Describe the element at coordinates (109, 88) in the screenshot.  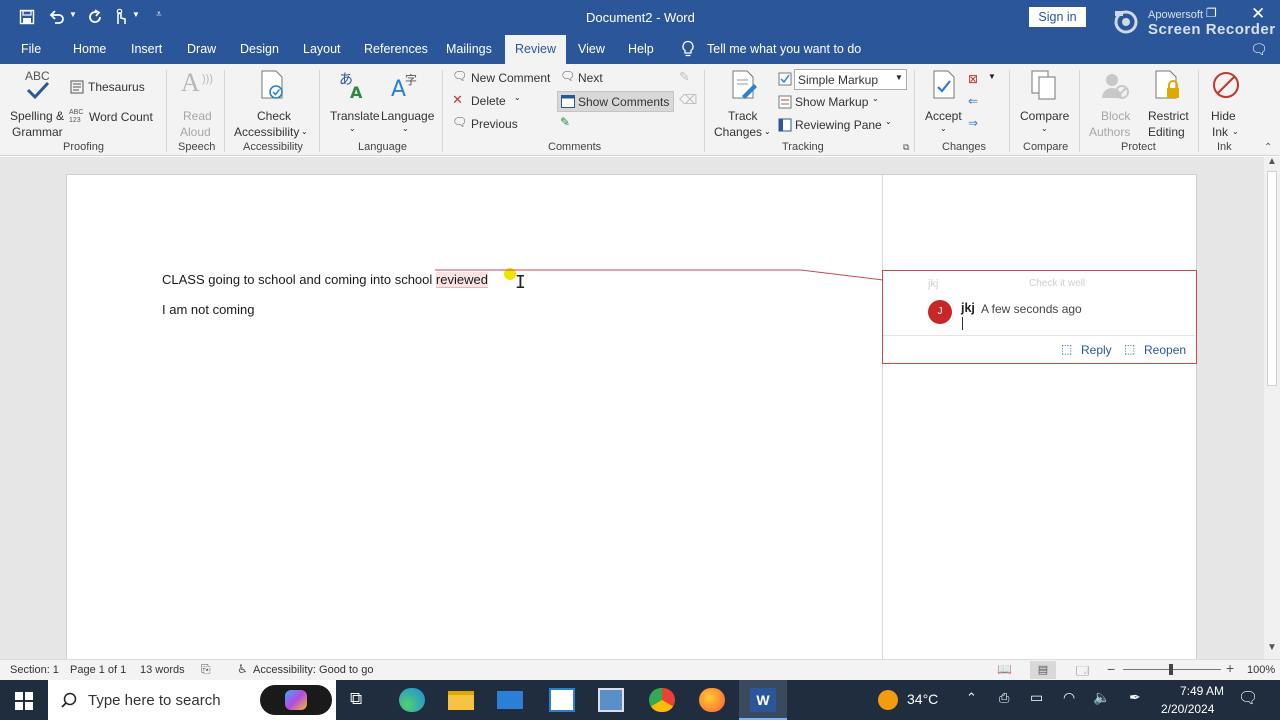
I see `thesaurus-button: Thesaurus` at that location.